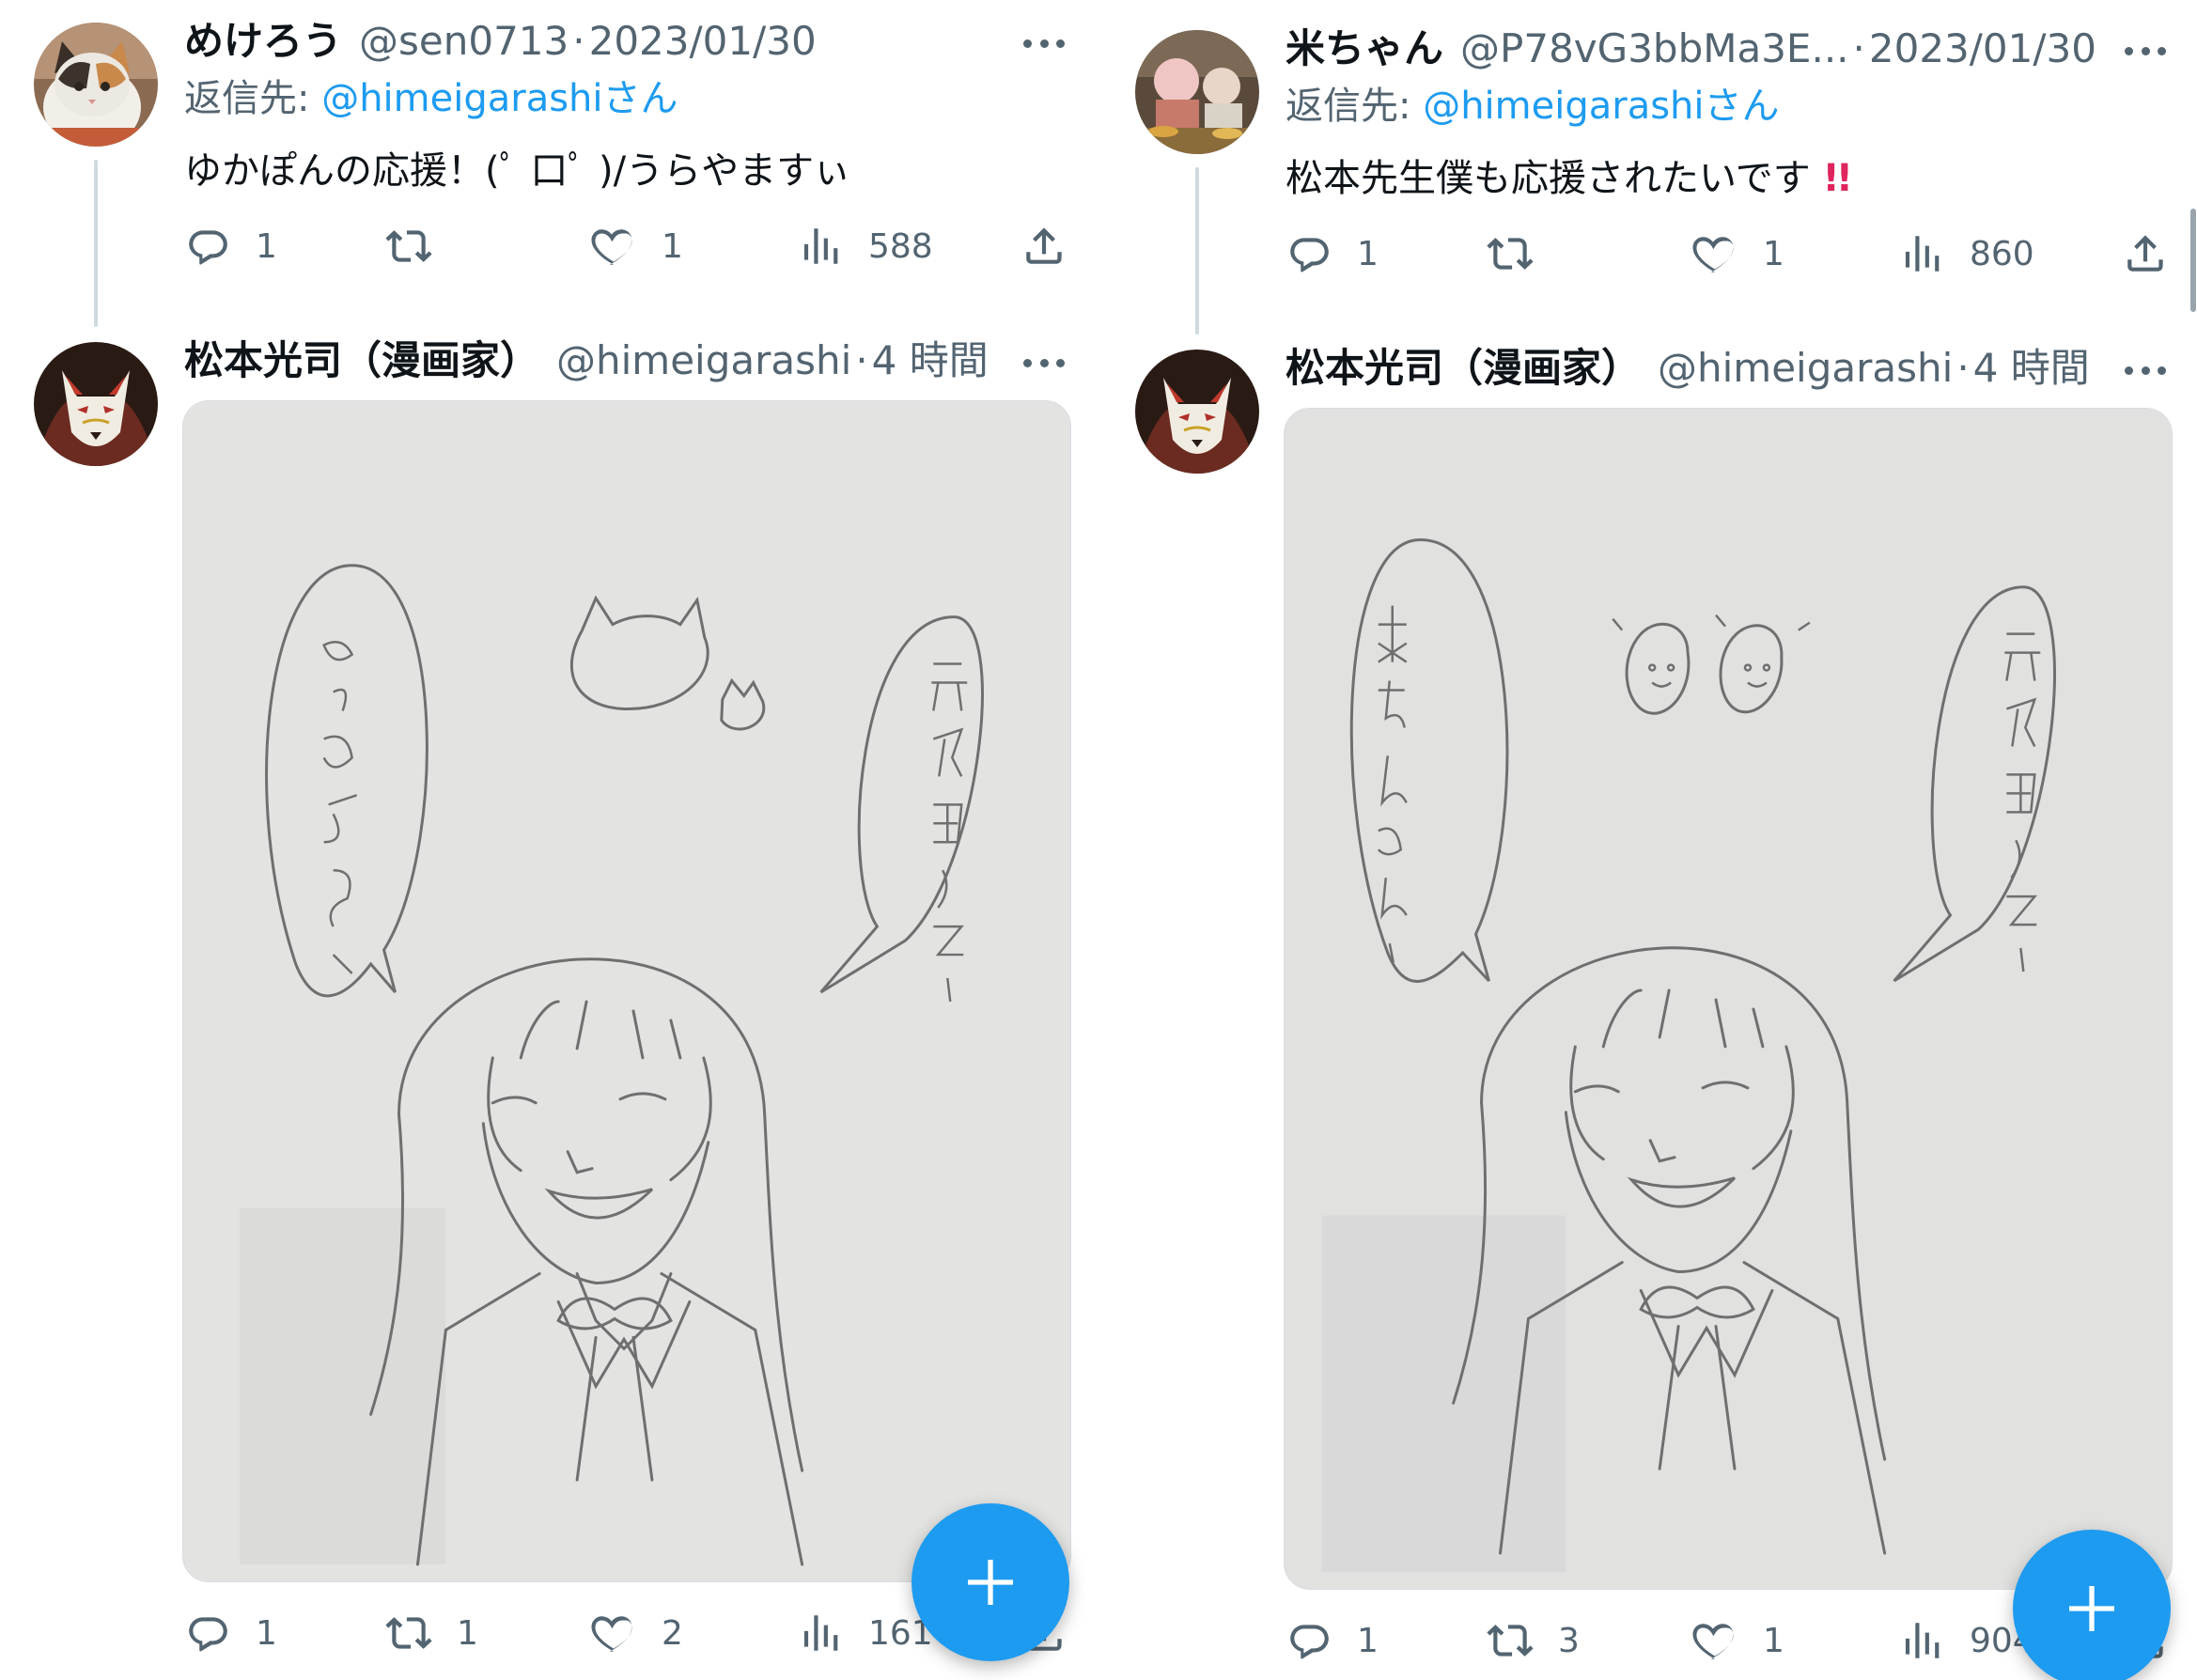 The height and width of the screenshot is (1680, 2197). Describe the element at coordinates (900, 246) in the screenshot. I see `views-count: 588` at that location.